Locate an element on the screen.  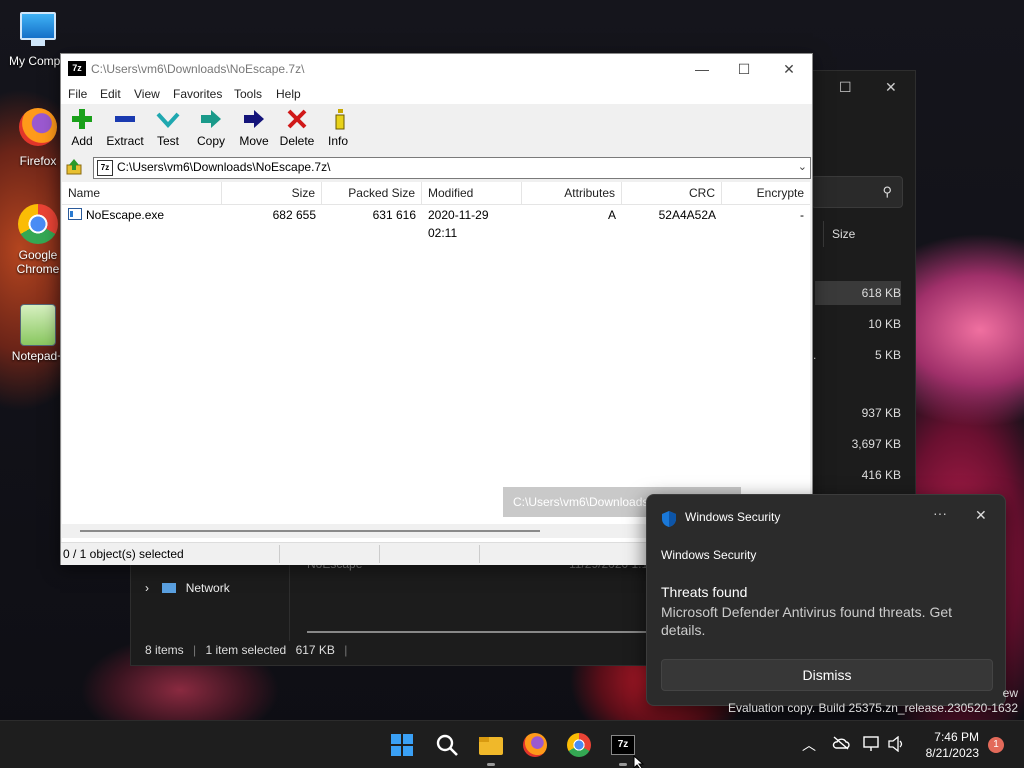
delete-icon is located at coordinates (297, 119).